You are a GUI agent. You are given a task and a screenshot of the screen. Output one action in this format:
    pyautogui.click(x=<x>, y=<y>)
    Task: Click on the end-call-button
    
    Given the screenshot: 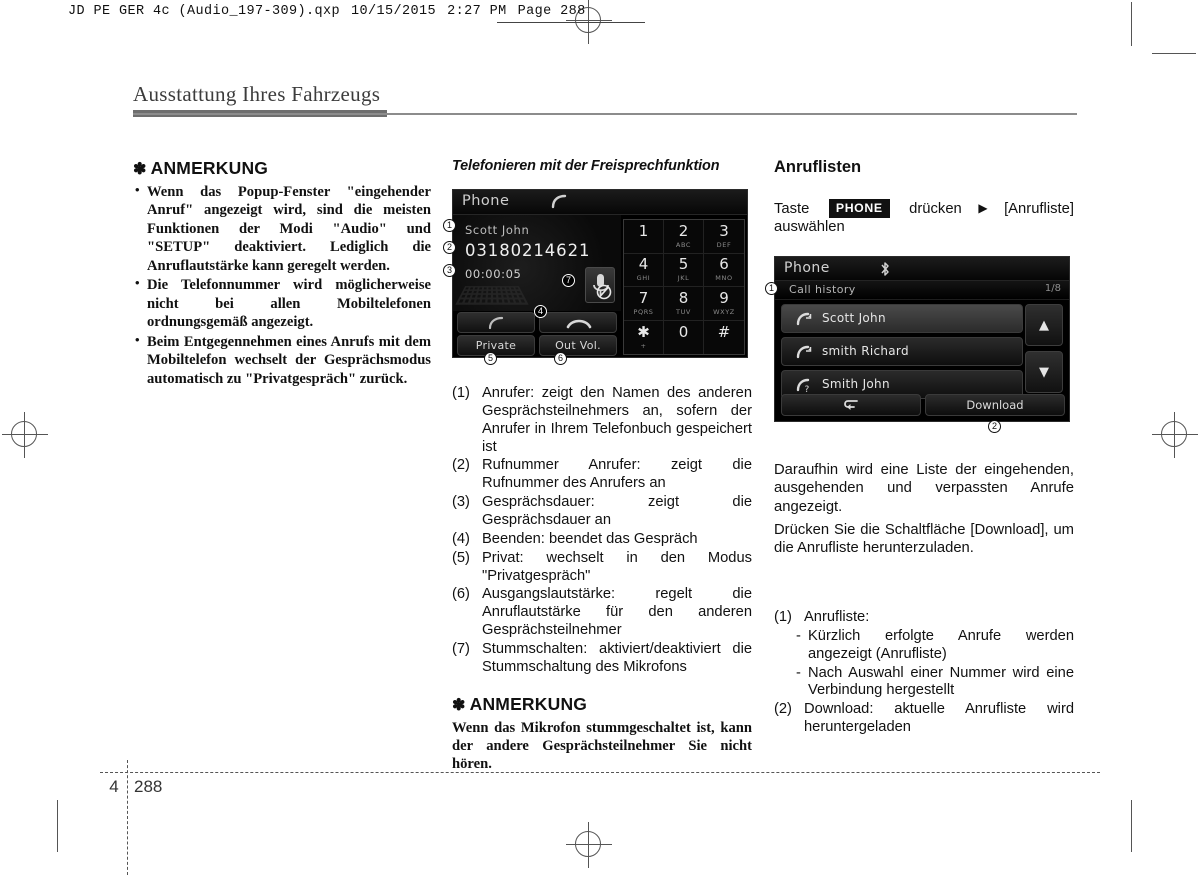 What is the action you would take?
    pyautogui.click(x=578, y=322)
    